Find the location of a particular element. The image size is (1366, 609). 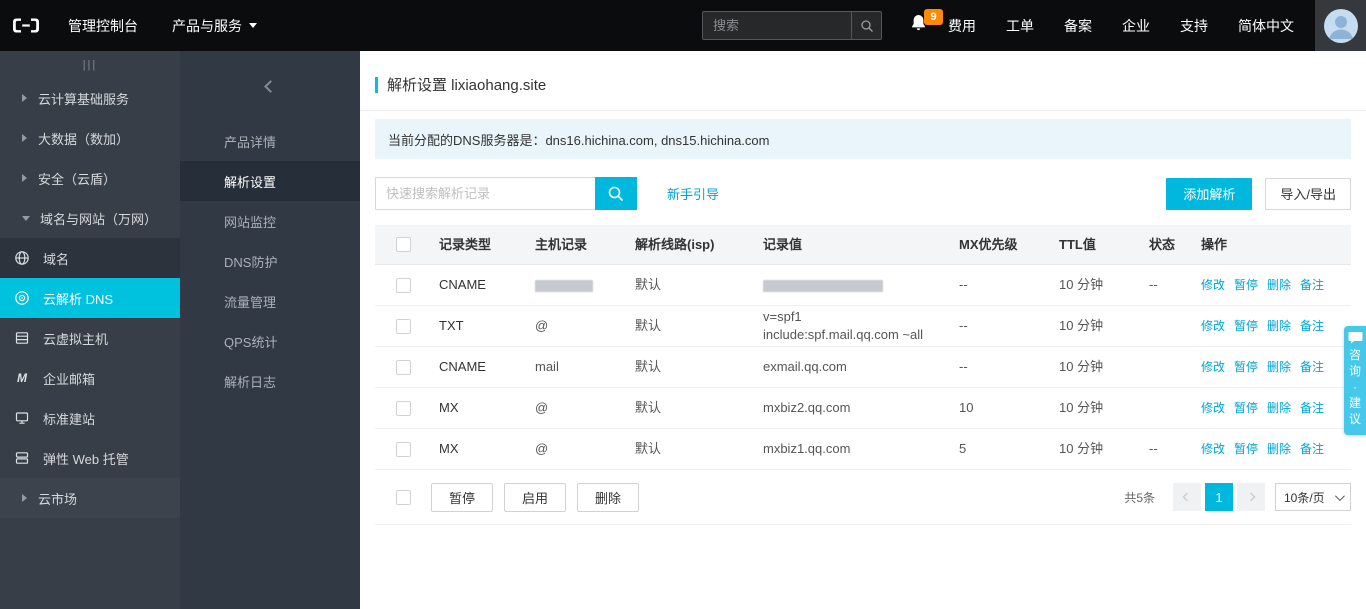

sidebar-item-marketplace: 云市场 is located at coordinates (90, 498).